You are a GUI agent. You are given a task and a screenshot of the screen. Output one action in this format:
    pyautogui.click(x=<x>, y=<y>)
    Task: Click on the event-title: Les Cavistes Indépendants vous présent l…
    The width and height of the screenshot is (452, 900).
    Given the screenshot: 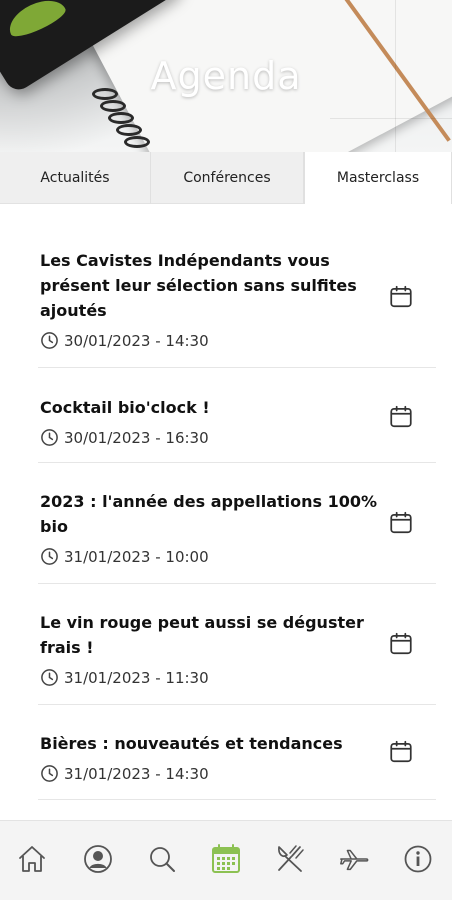 What is the action you would take?
    pyautogui.click(x=198, y=285)
    